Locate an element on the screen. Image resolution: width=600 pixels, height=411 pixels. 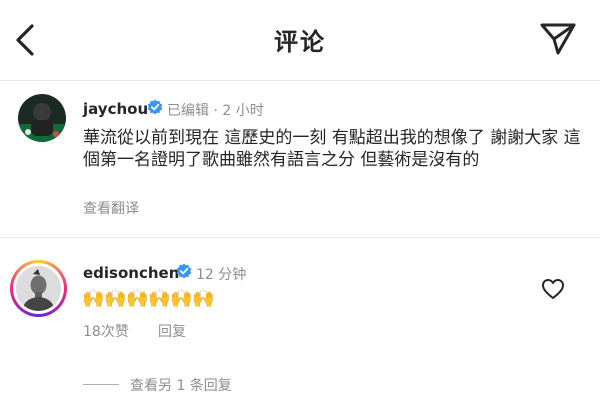
paper-plane-icon is located at coordinates (558, 39).